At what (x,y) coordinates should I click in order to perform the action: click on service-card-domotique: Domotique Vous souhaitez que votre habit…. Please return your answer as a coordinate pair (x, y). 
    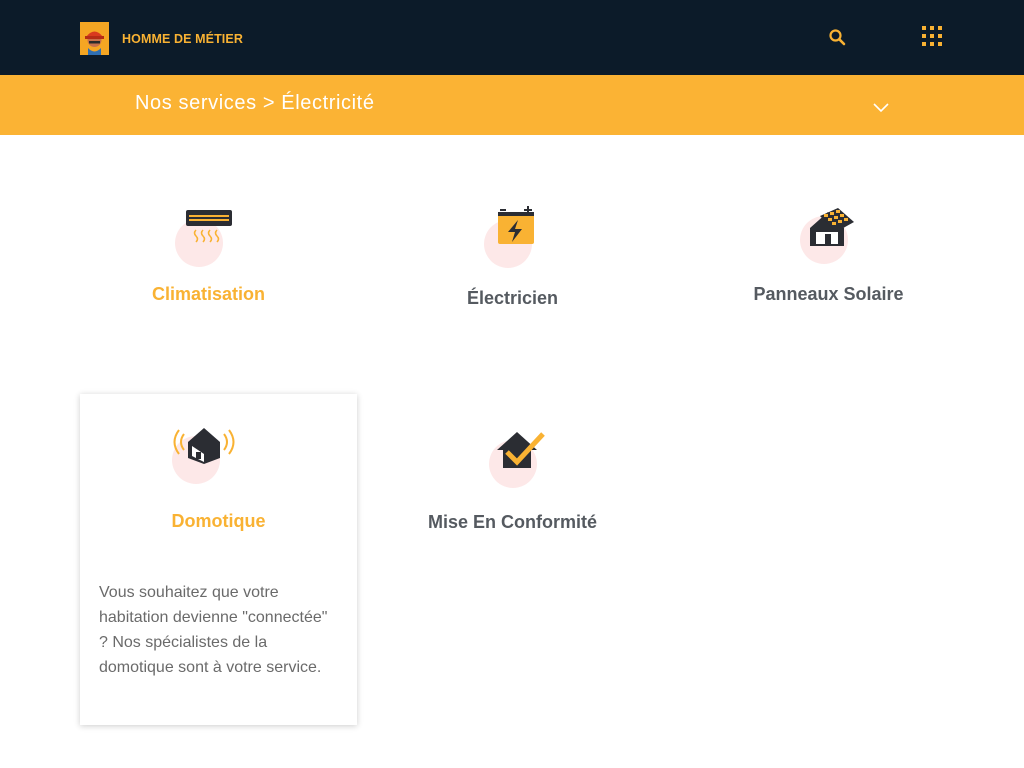
    Looking at the image, I should click on (218, 559).